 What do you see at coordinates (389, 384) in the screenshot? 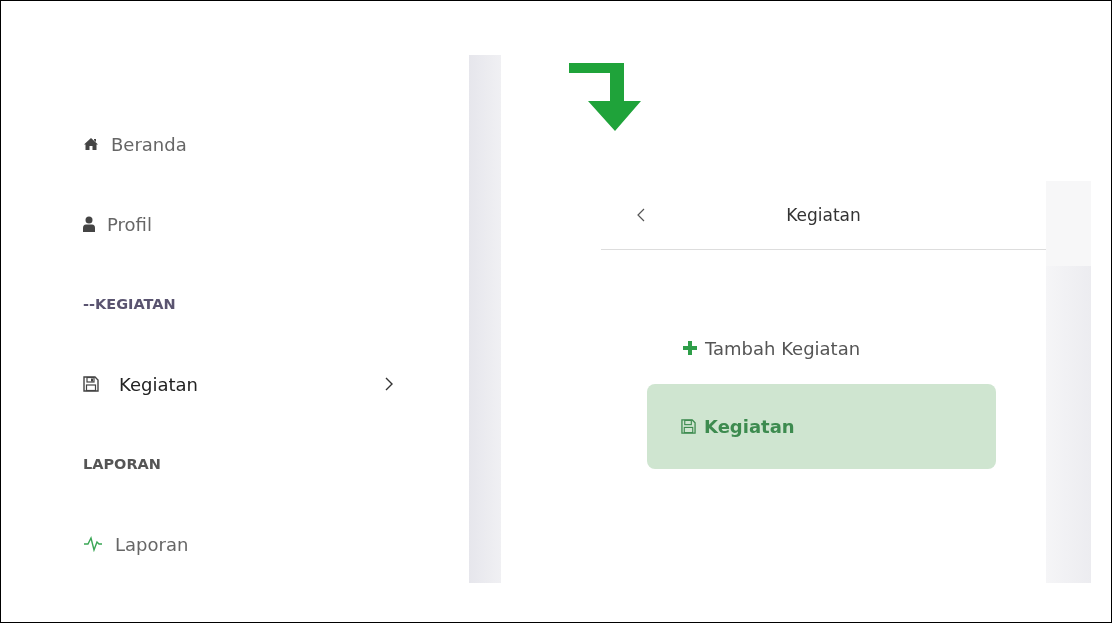
I see `chevron-right-icon` at bounding box center [389, 384].